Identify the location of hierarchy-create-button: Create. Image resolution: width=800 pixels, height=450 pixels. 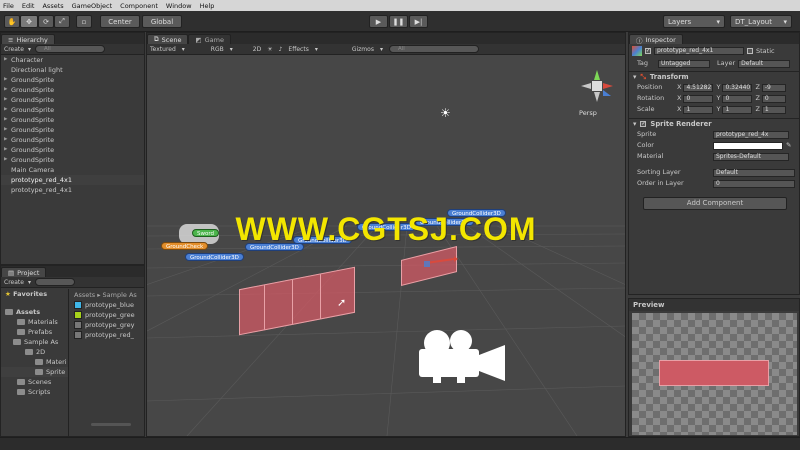
(14, 49).